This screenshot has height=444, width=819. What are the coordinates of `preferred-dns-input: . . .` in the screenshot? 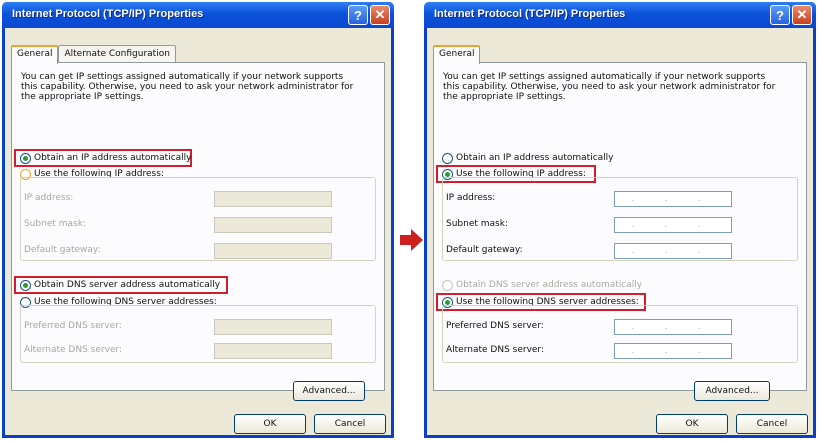 It's located at (673, 327).